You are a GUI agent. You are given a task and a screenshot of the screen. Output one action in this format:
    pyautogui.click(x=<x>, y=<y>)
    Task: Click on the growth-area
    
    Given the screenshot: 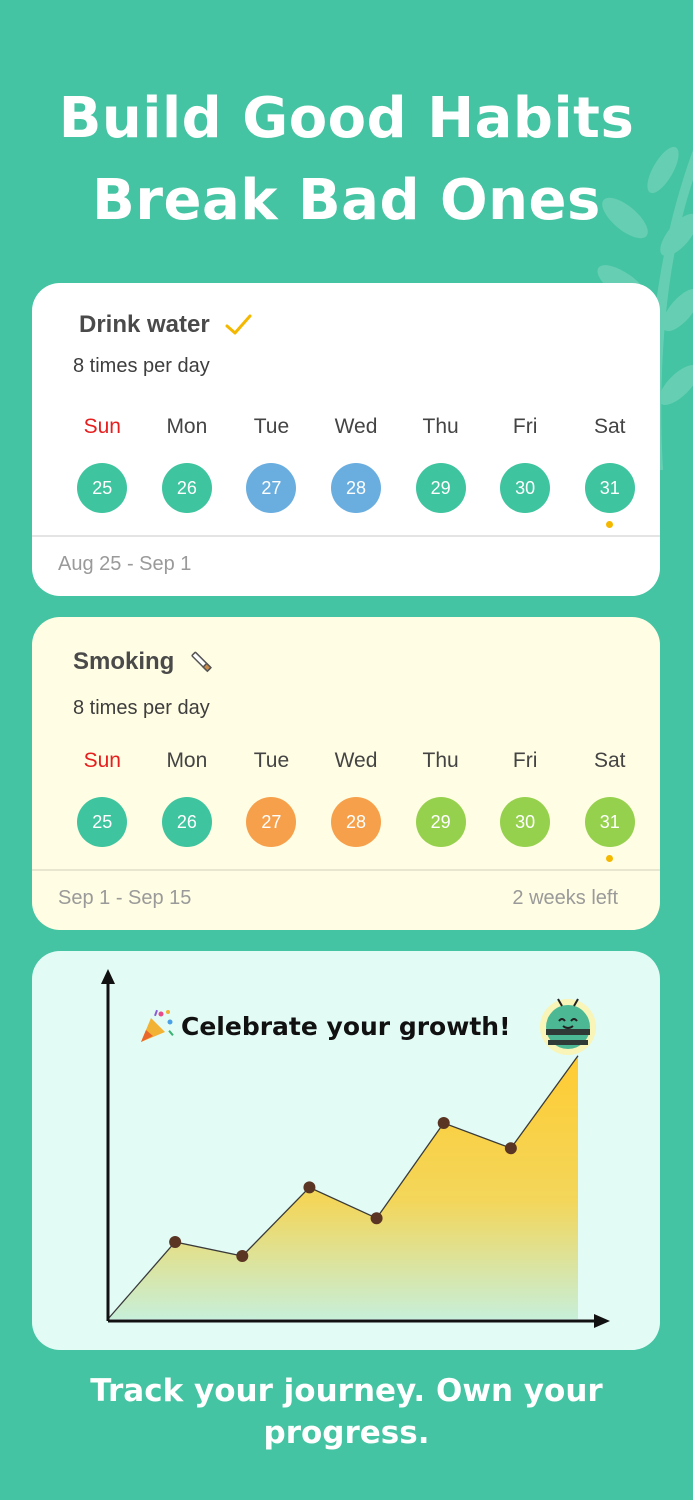 What is the action you would take?
    pyautogui.click(x=343, y=1187)
    